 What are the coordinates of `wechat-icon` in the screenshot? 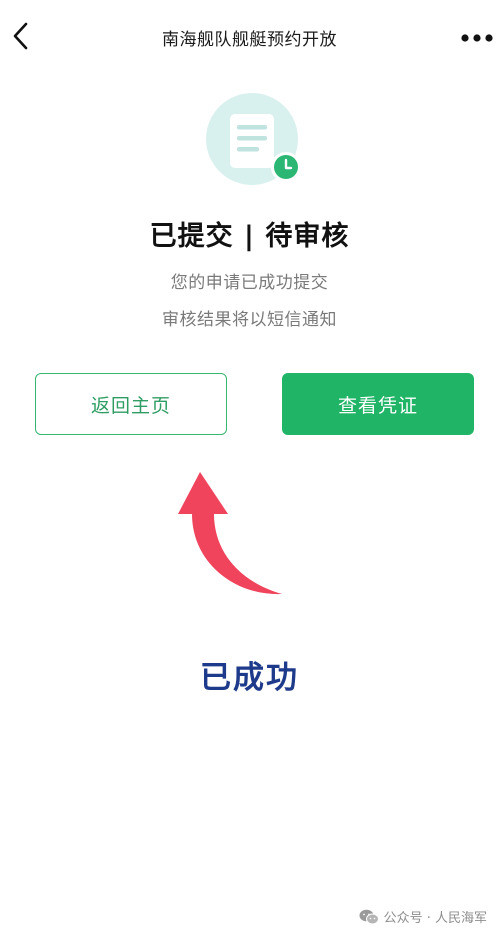 It's located at (369, 916).